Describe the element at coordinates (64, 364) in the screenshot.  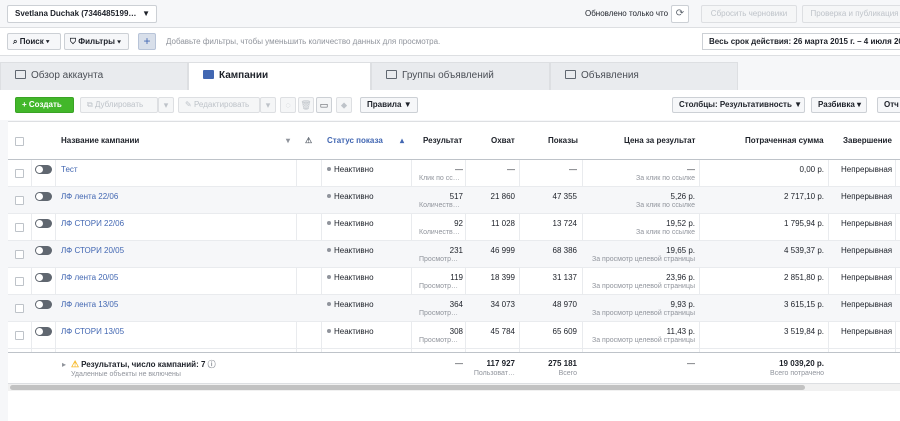
I see `expand-icon: ▸` at that location.